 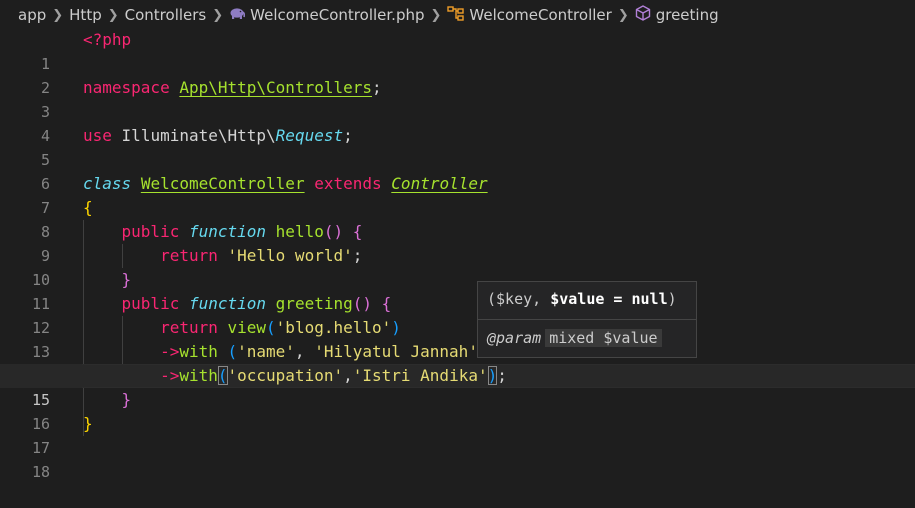 What do you see at coordinates (222, 183) in the screenshot?
I see `class-name: WelcomeController` at bounding box center [222, 183].